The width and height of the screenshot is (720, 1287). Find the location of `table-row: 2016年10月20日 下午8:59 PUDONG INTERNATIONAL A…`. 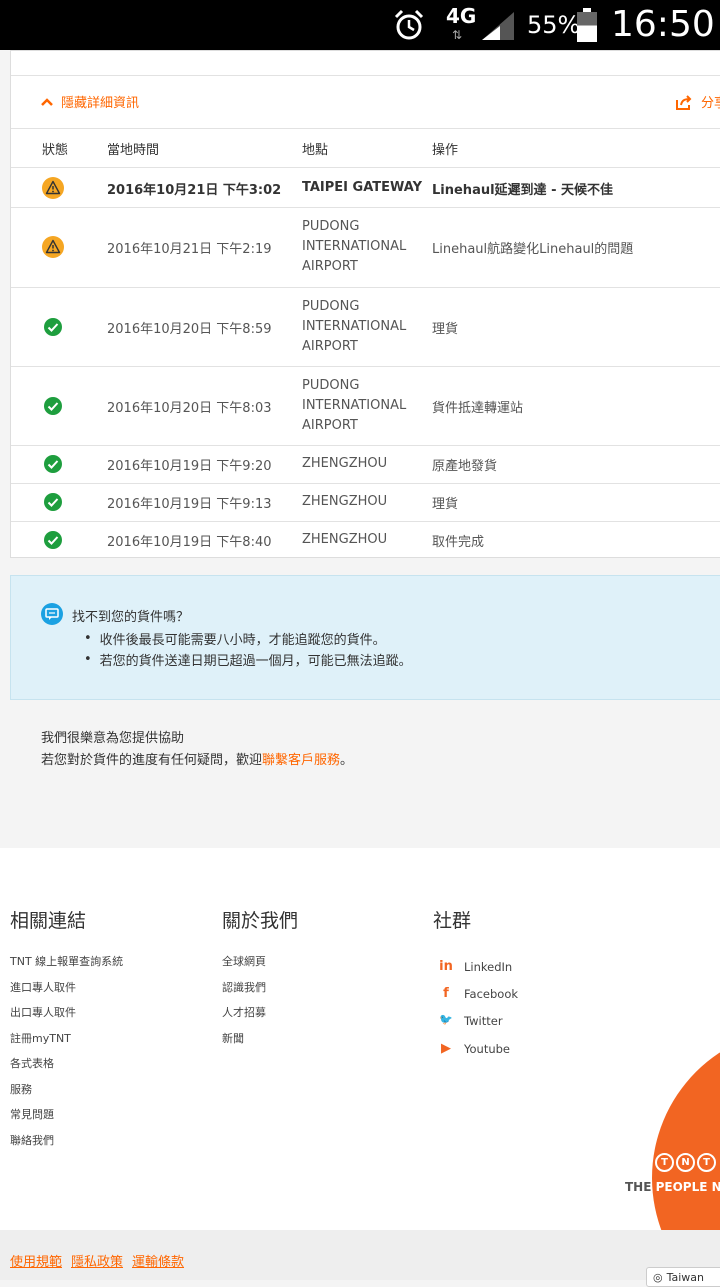

table-row: 2016年10月20日 下午8:59 PUDONG INTERNATIONAL A… is located at coordinates (365, 327).